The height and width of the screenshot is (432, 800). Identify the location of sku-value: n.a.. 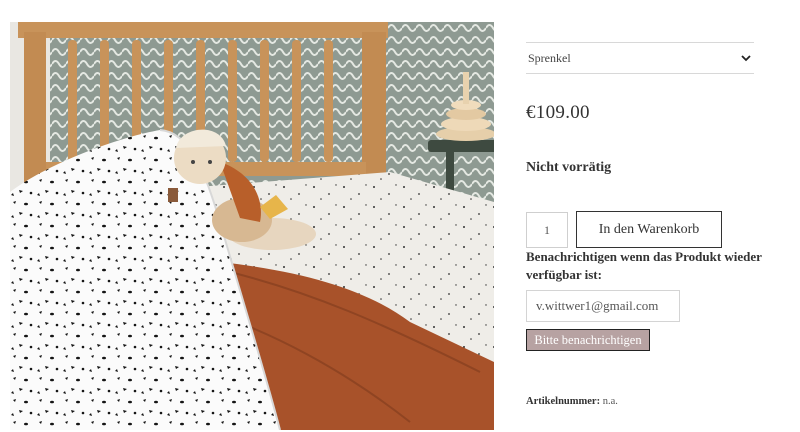
(610, 401).